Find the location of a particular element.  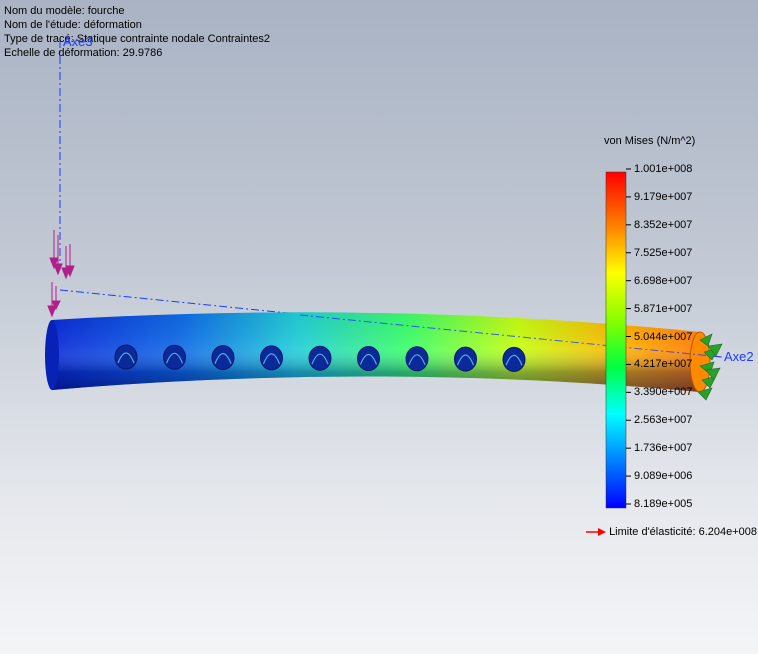

legend-tick-label: 2.563e+007 is located at coordinates (663, 420).